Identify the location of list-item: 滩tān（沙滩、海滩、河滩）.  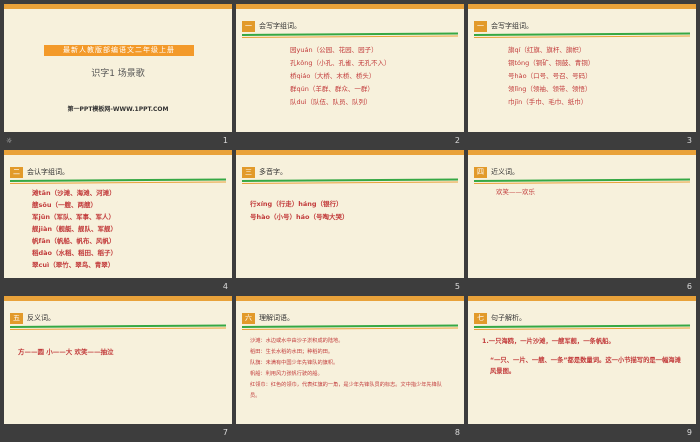
(74, 193).